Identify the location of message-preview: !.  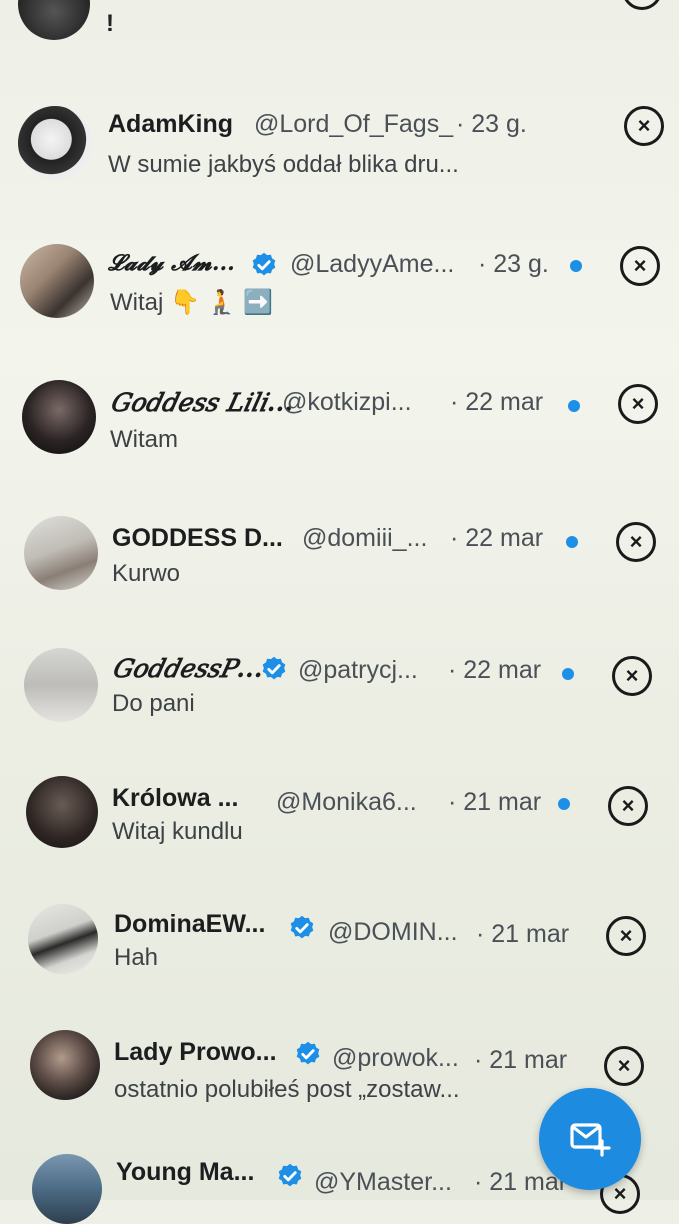
(110, 23).